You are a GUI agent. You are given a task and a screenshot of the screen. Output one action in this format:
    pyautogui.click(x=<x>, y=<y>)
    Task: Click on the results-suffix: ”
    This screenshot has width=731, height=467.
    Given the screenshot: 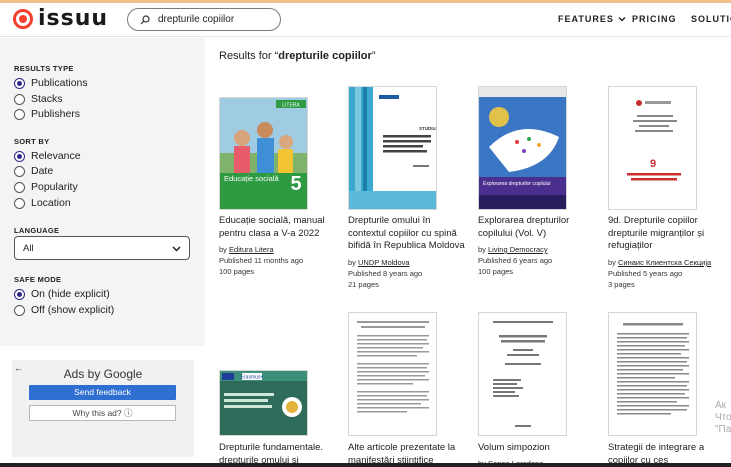 What is the action you would take?
    pyautogui.click(x=373, y=56)
    